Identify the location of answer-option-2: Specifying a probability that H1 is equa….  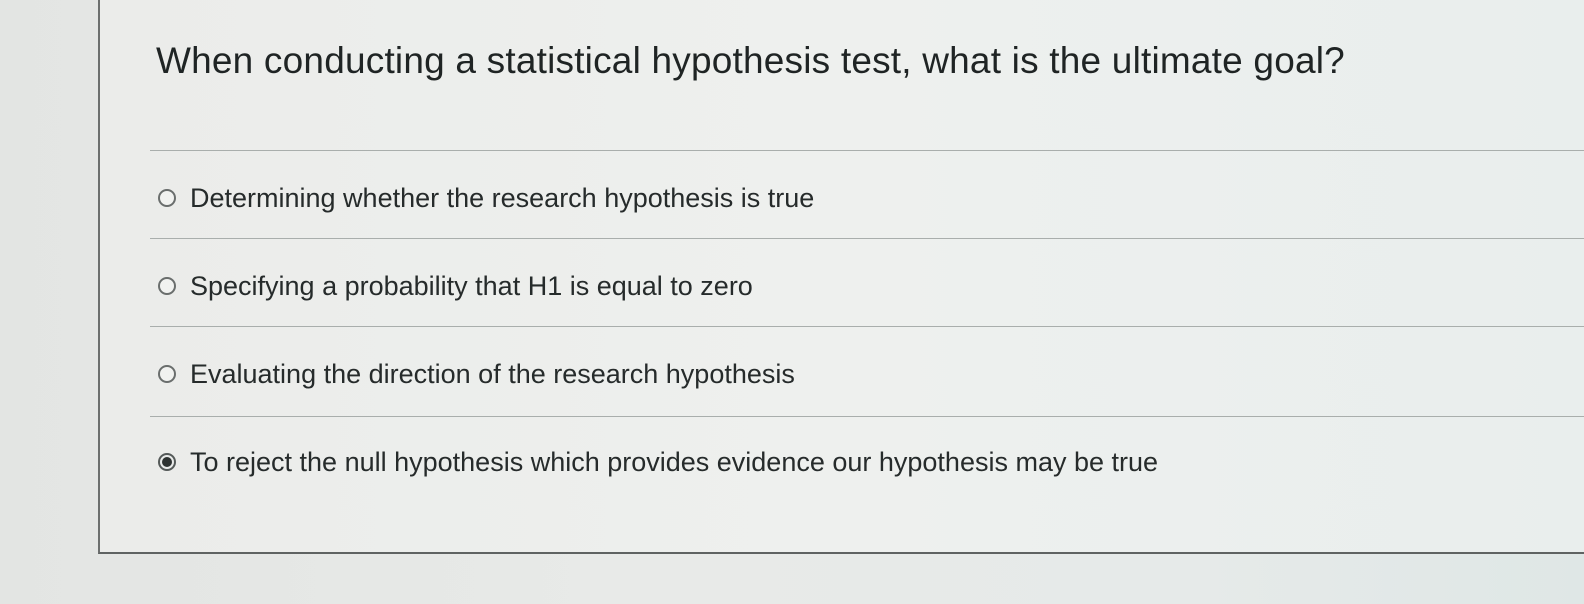
(455, 286).